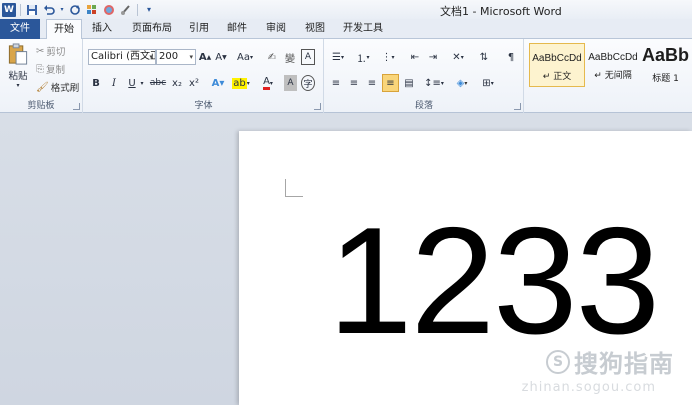  Describe the element at coordinates (272, 57) in the screenshot. I see `clear-formatting-icon: ✍` at that location.